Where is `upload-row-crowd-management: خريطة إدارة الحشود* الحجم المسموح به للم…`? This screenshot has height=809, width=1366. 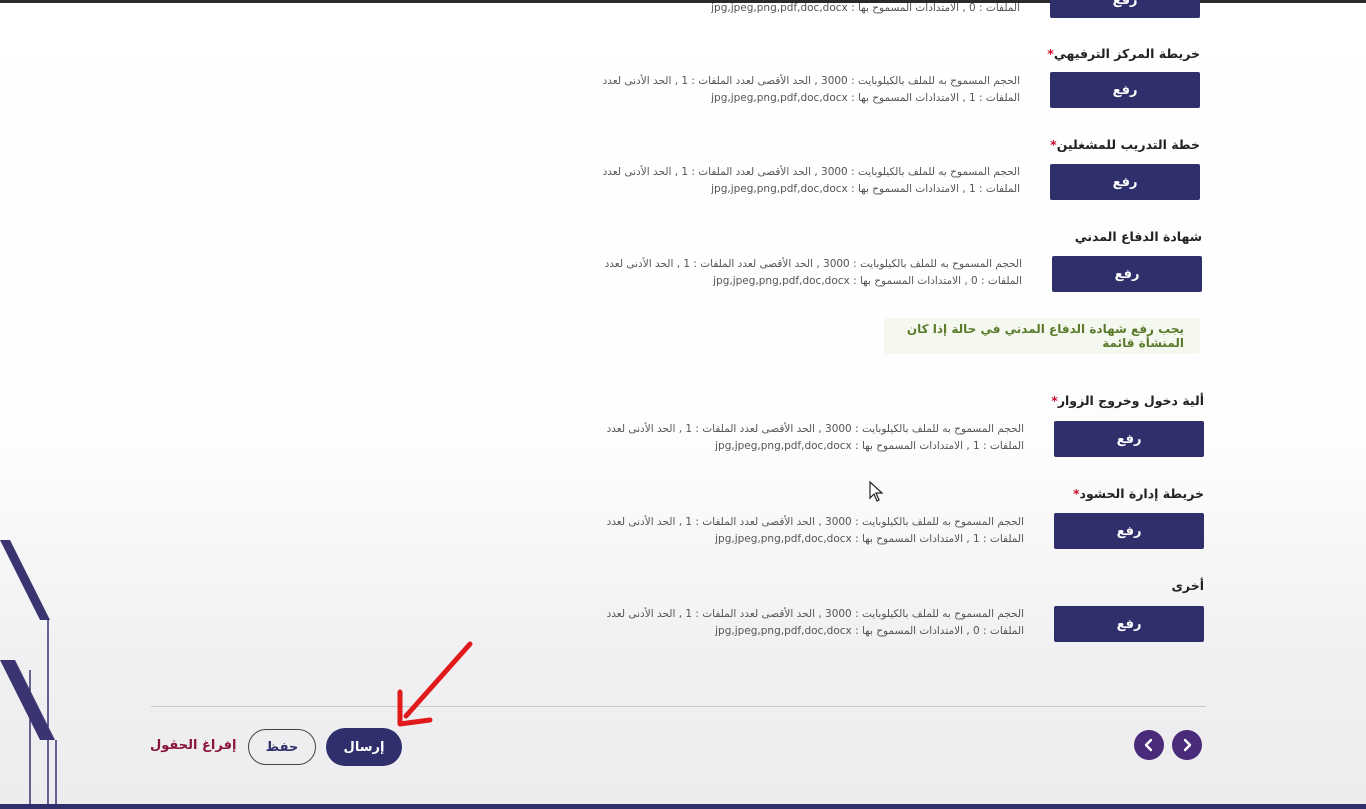
upload-row-crowd-management: خريطة إدارة الحشود* الحجم المسموح به للم… is located at coordinates (905, 521).